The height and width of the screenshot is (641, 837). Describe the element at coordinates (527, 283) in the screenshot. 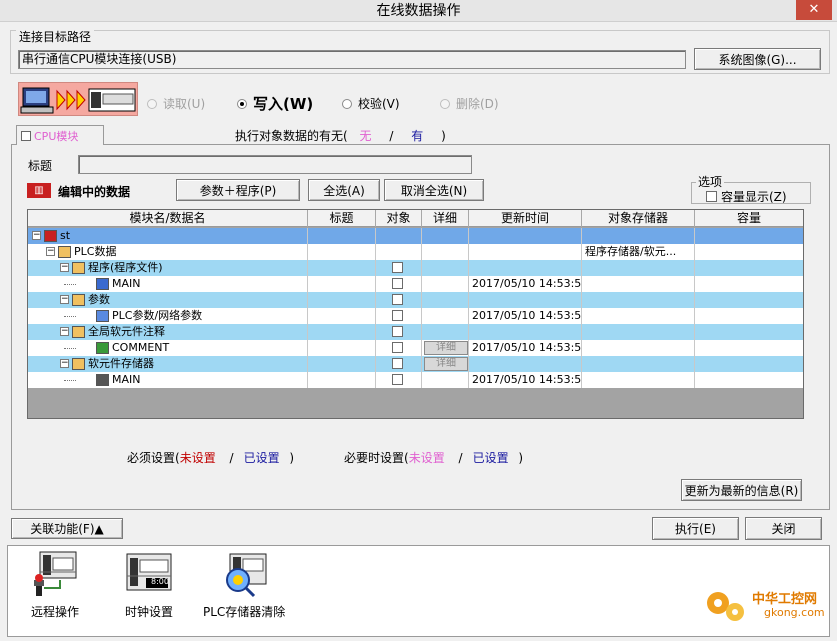

I see `update-time: 2017/05/10 14:53:54` at that location.